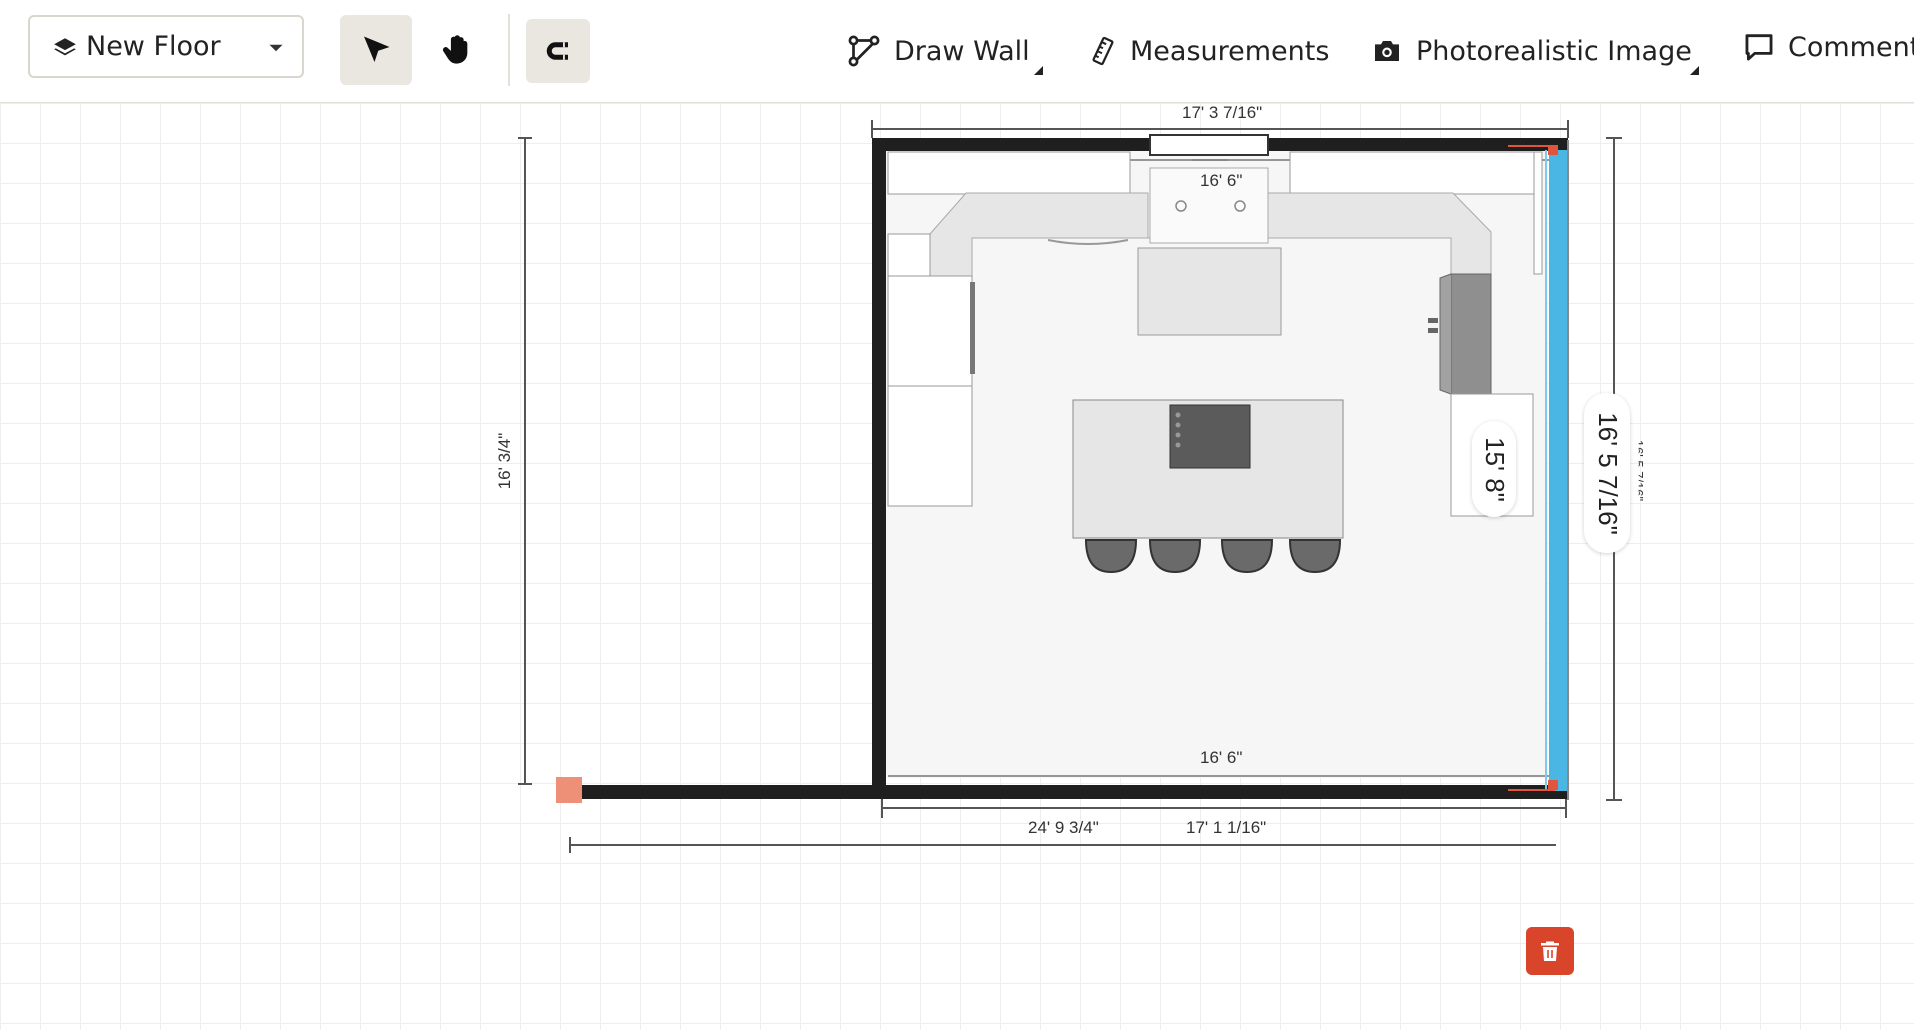 This screenshot has height=1030, width=1914. I want to click on wall-left, so click(879, 465).